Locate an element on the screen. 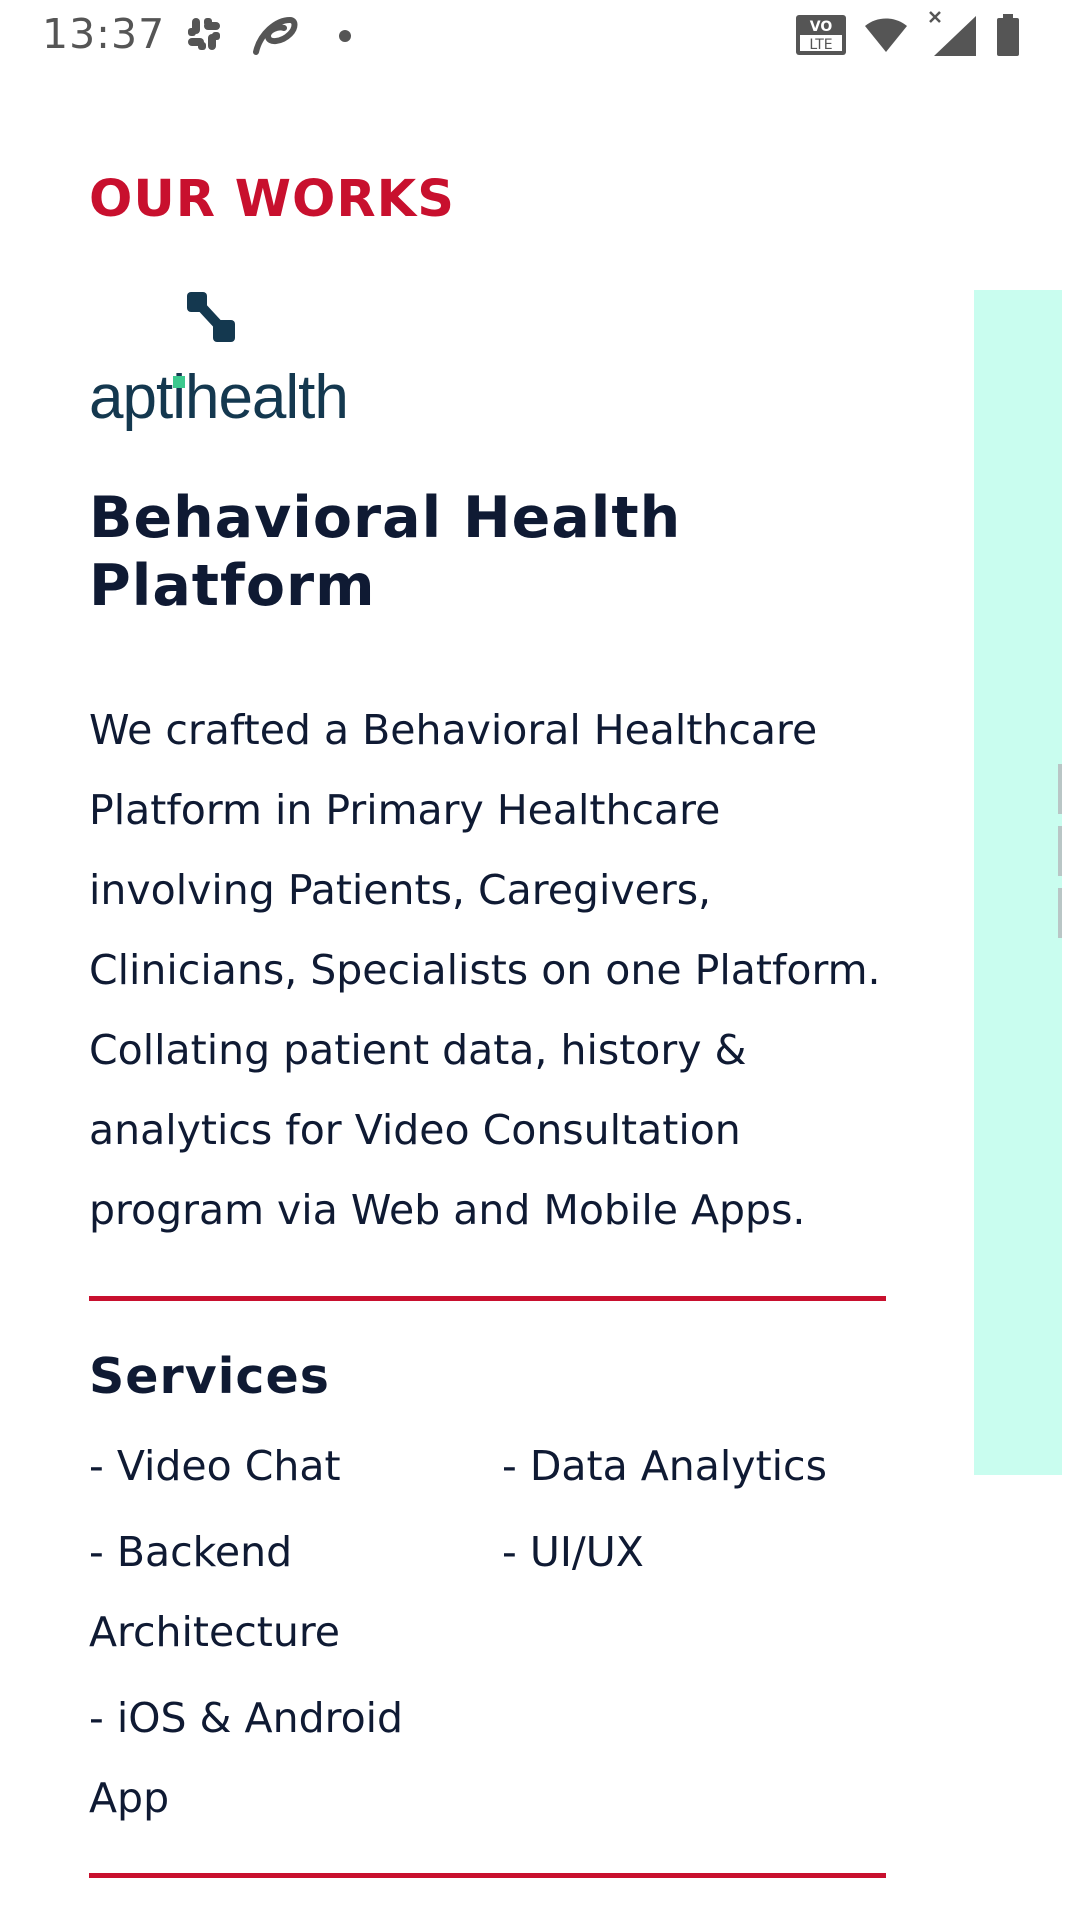  logo-text: aptihealth is located at coordinates (219, 397).